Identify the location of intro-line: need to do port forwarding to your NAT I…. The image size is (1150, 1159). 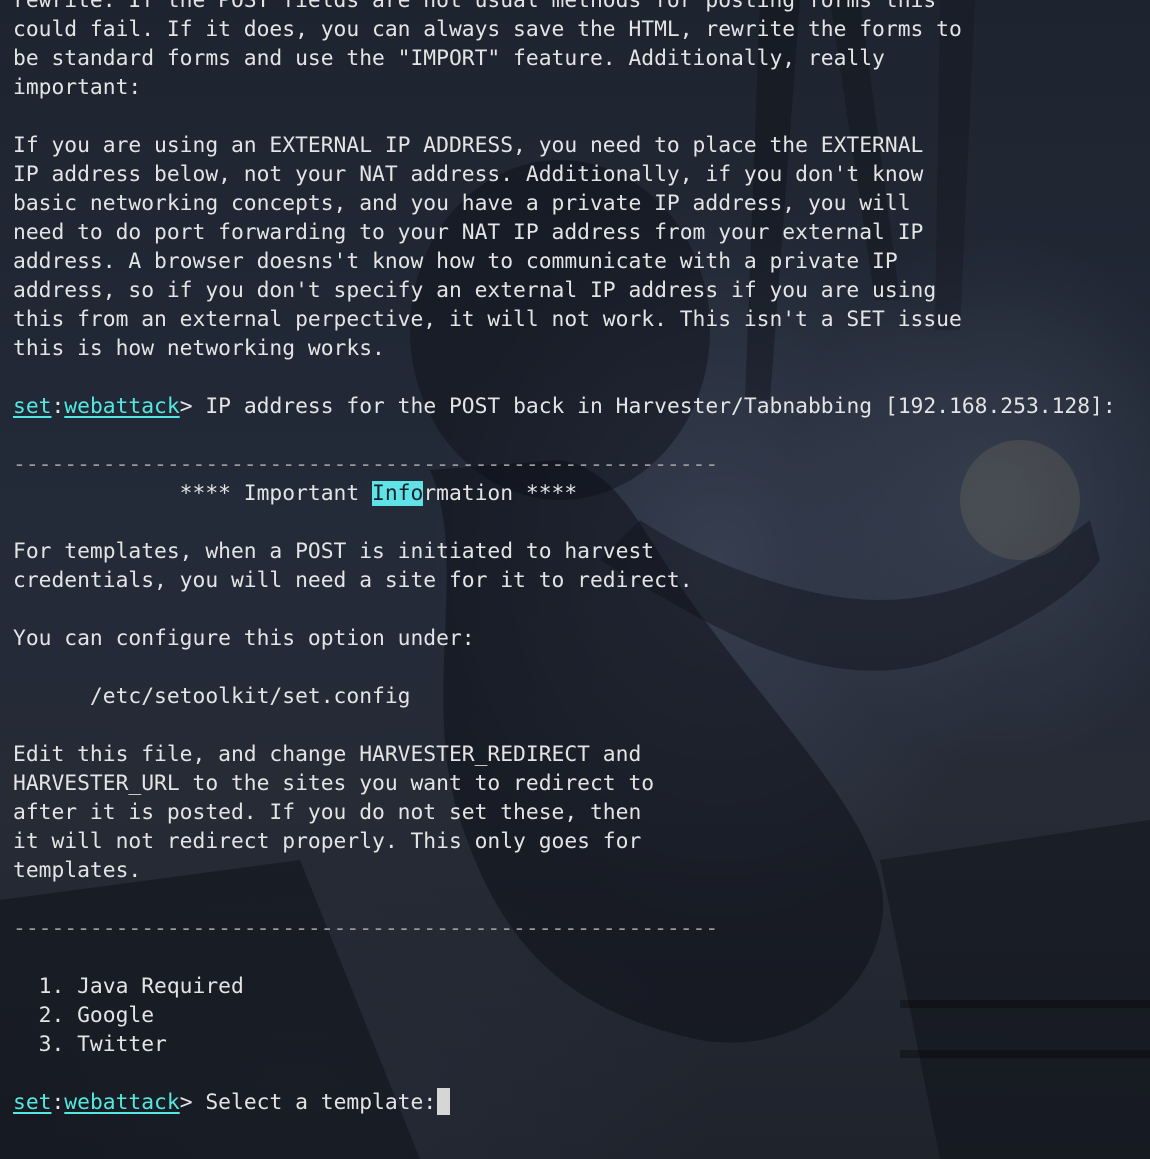
(468, 232).